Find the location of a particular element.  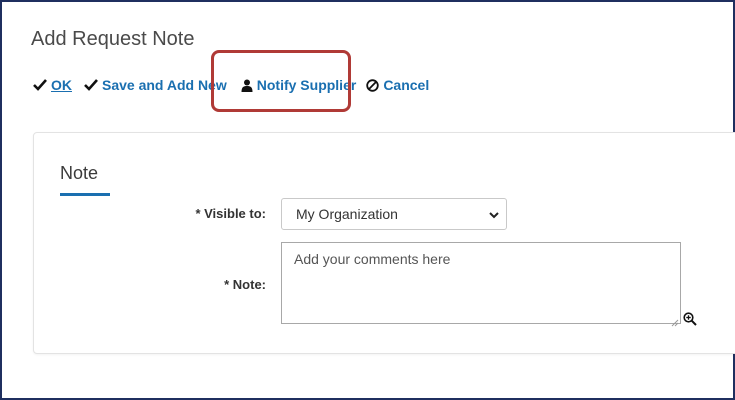

visible-to-select: My Organization is located at coordinates (394, 214).